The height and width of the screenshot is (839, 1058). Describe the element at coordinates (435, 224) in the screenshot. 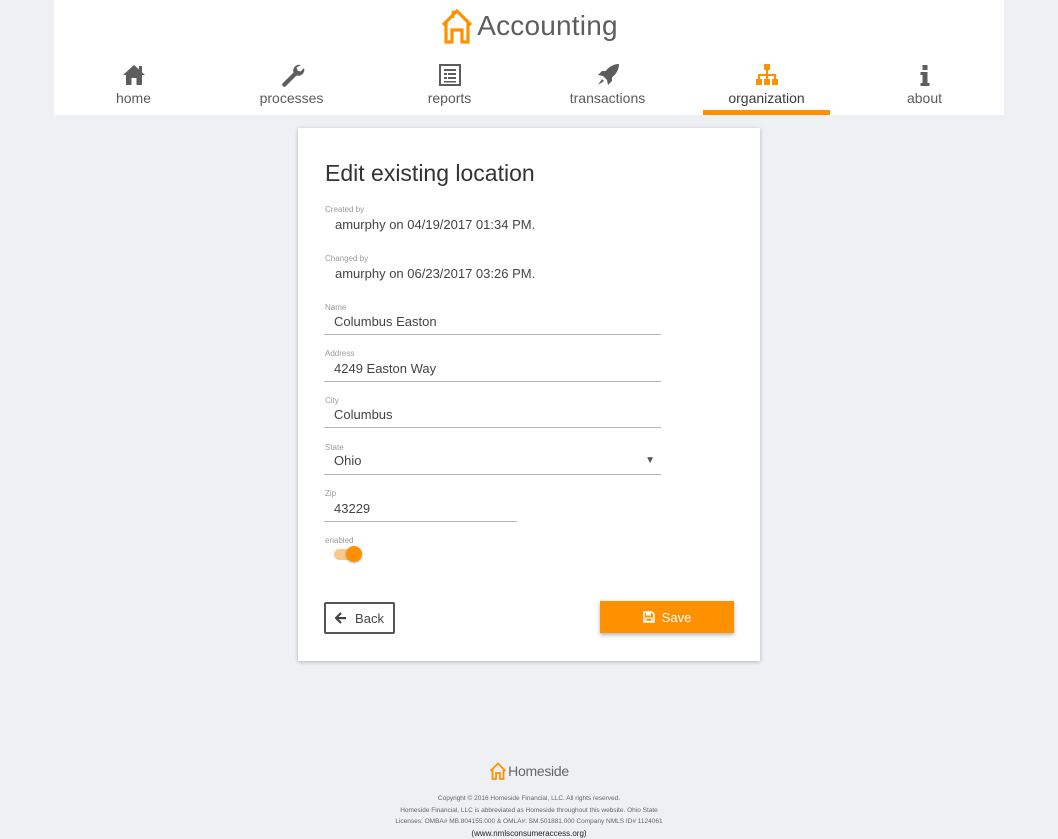

I see `created-by-value: amurphy on 04/19/2017 01:34 PM.` at that location.